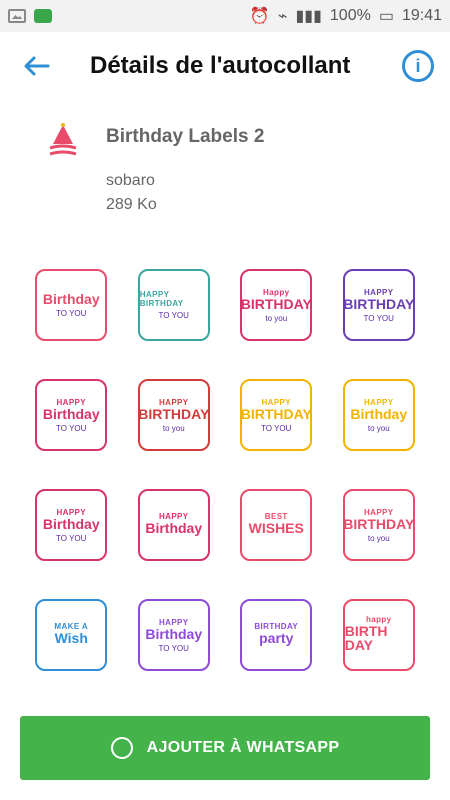  Describe the element at coordinates (386, 16) in the screenshot. I see `battery-icon: ▭` at that location.